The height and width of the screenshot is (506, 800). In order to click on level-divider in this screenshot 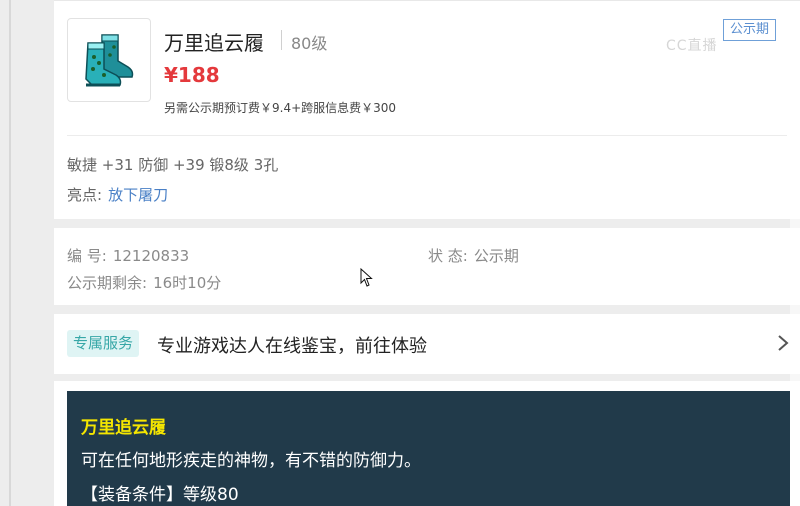, I will do `click(281, 40)`.